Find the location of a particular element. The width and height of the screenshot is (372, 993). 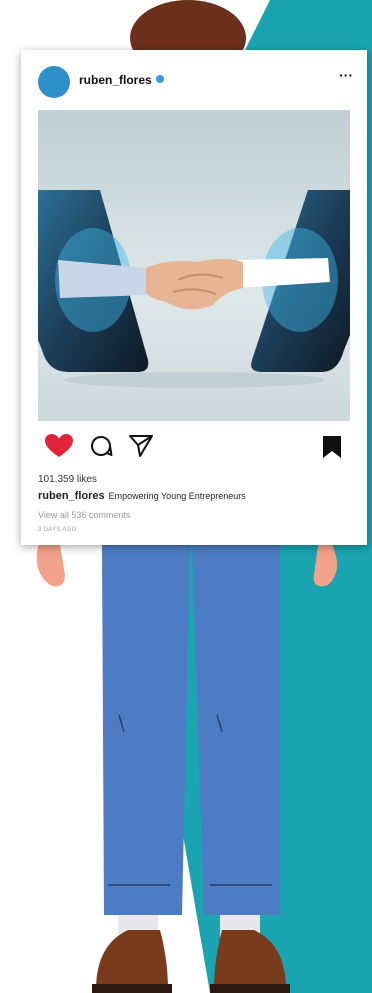

comment-icon is located at coordinates (101, 446).